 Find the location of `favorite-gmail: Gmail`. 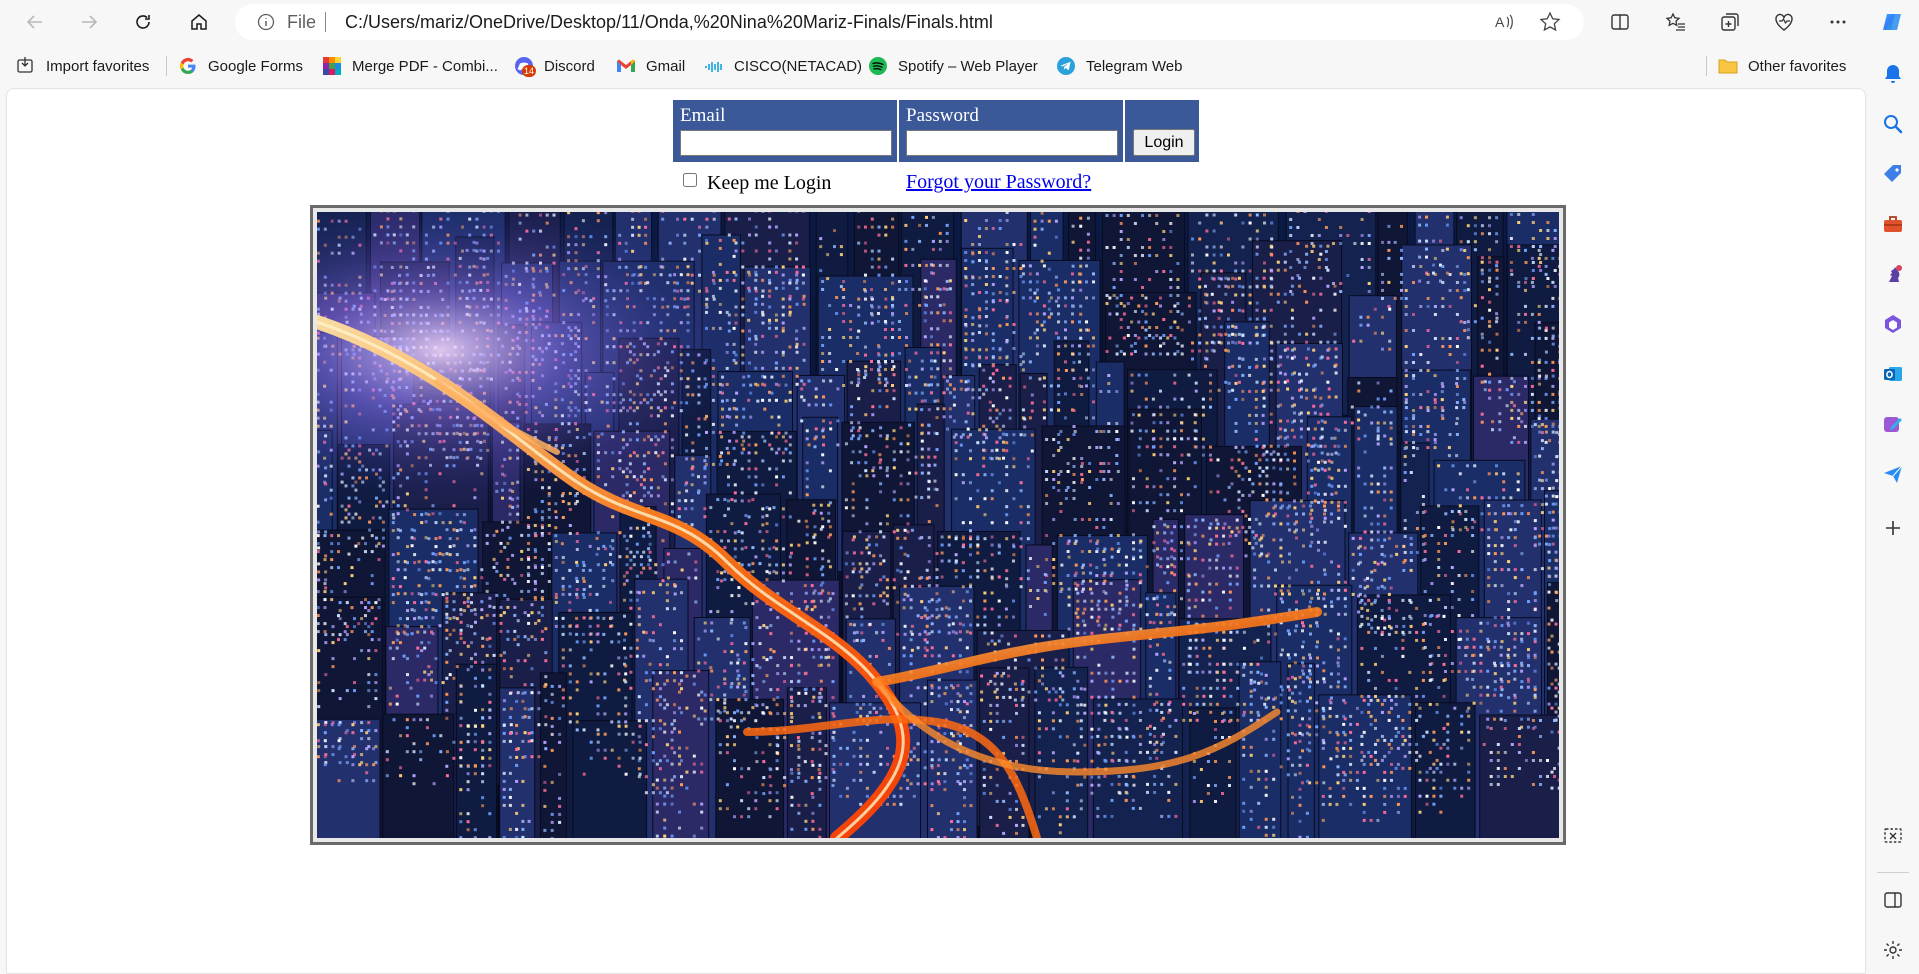

favorite-gmail: Gmail is located at coordinates (650, 66).